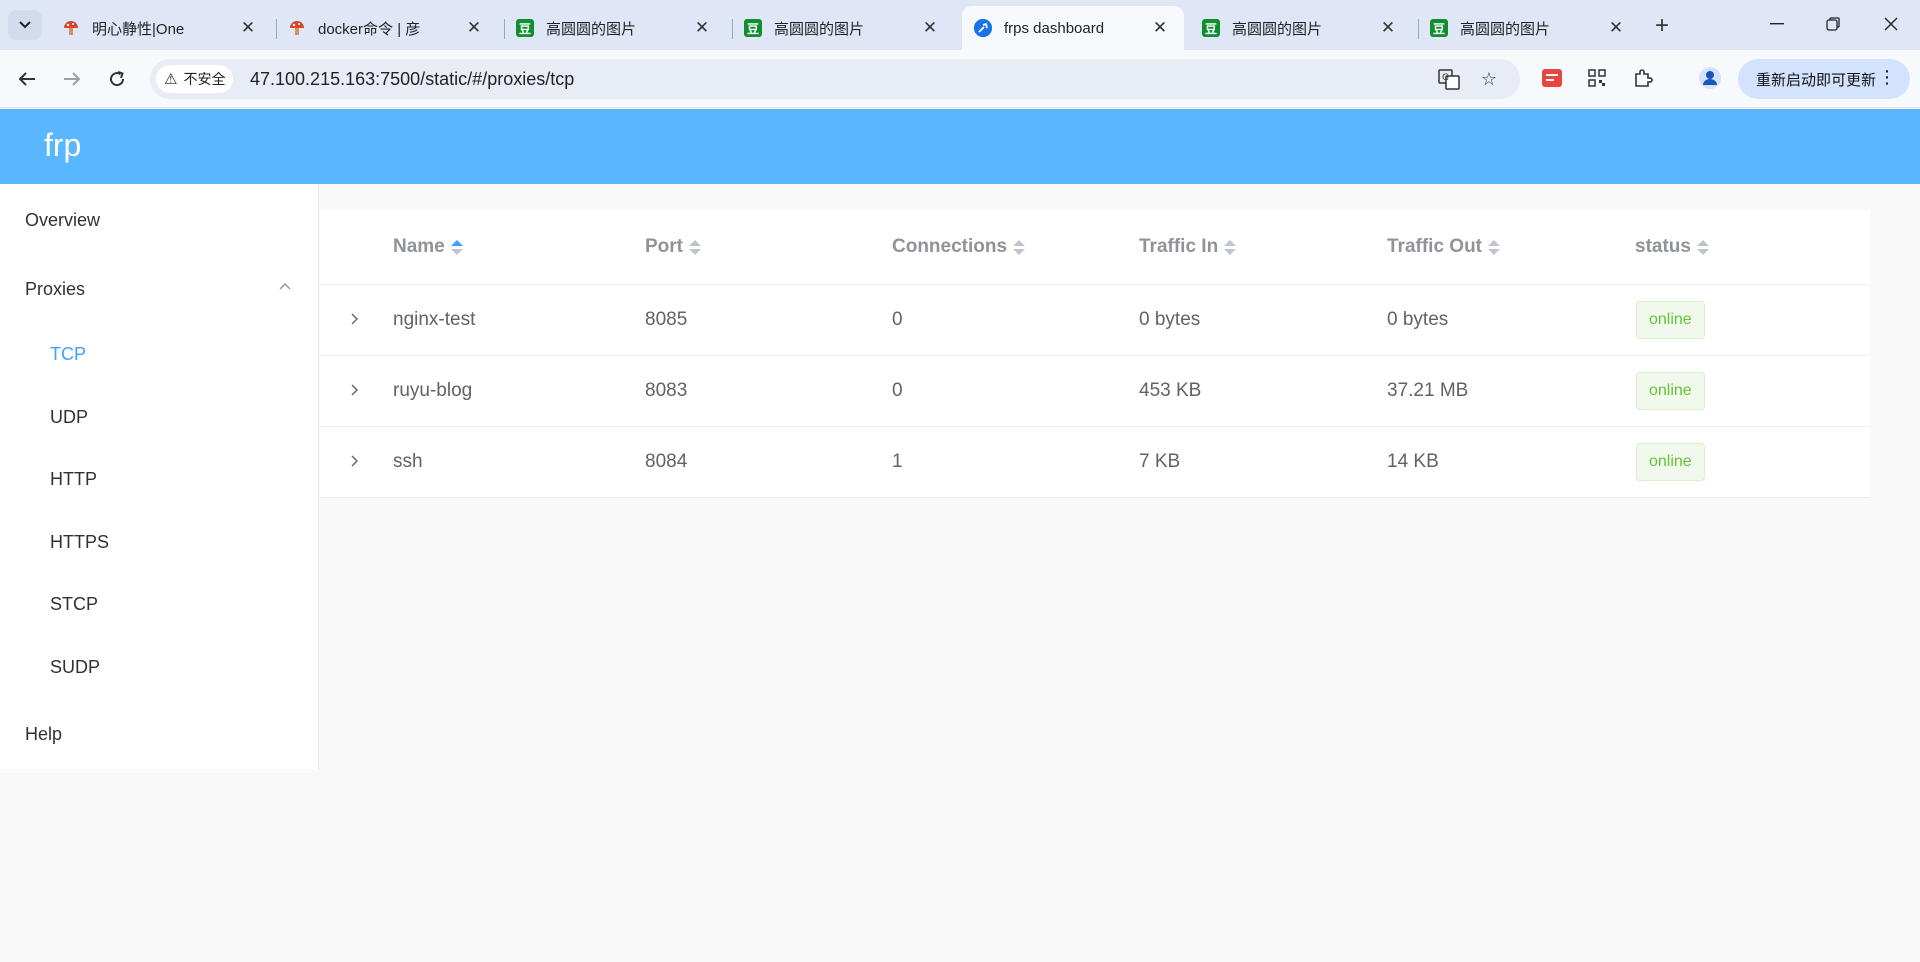  I want to click on tab-title: docker命令 | 彦, so click(369, 29).